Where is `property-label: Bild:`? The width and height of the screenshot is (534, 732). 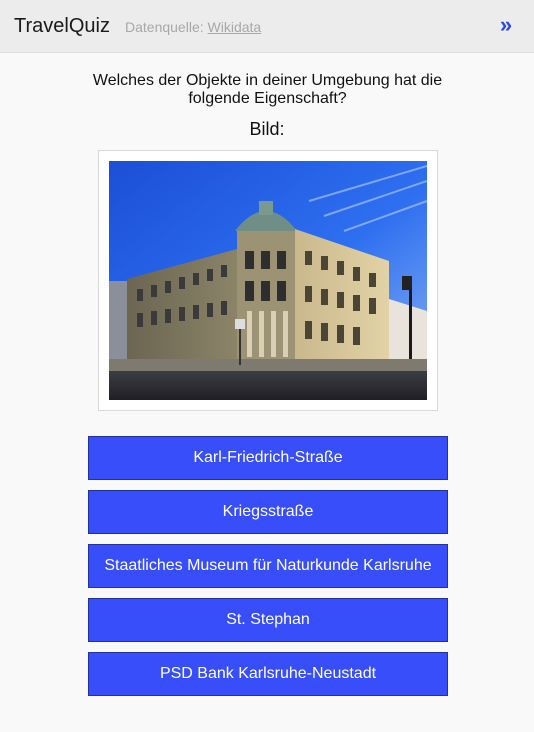
property-label: Bild: is located at coordinates (267, 129).